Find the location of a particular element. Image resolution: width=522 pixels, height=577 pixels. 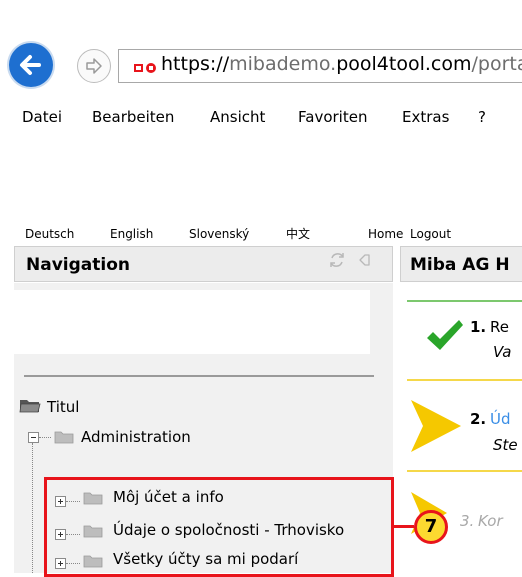

folder-icon is located at coordinates (64, 437).